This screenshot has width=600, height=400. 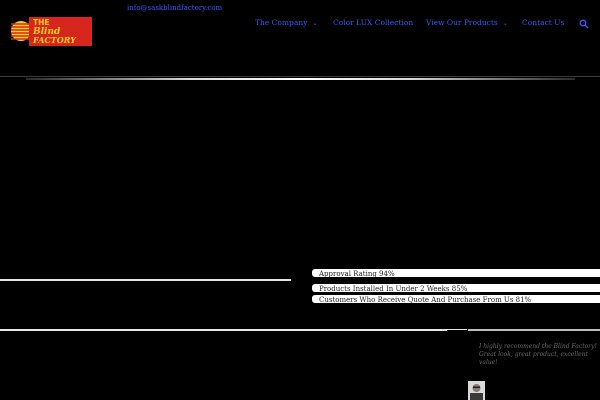 What do you see at coordinates (462, 22) in the screenshot?
I see `nav-item-label: View Our Products` at bounding box center [462, 22].